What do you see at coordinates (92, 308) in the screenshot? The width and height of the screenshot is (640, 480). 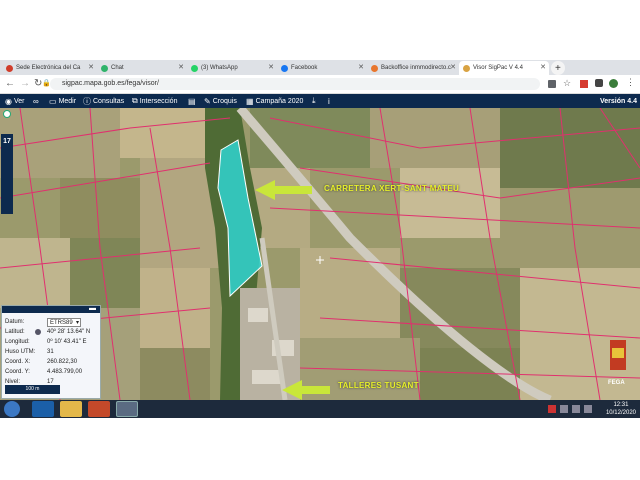 I see `minimize-icon: ▬` at bounding box center [92, 308].